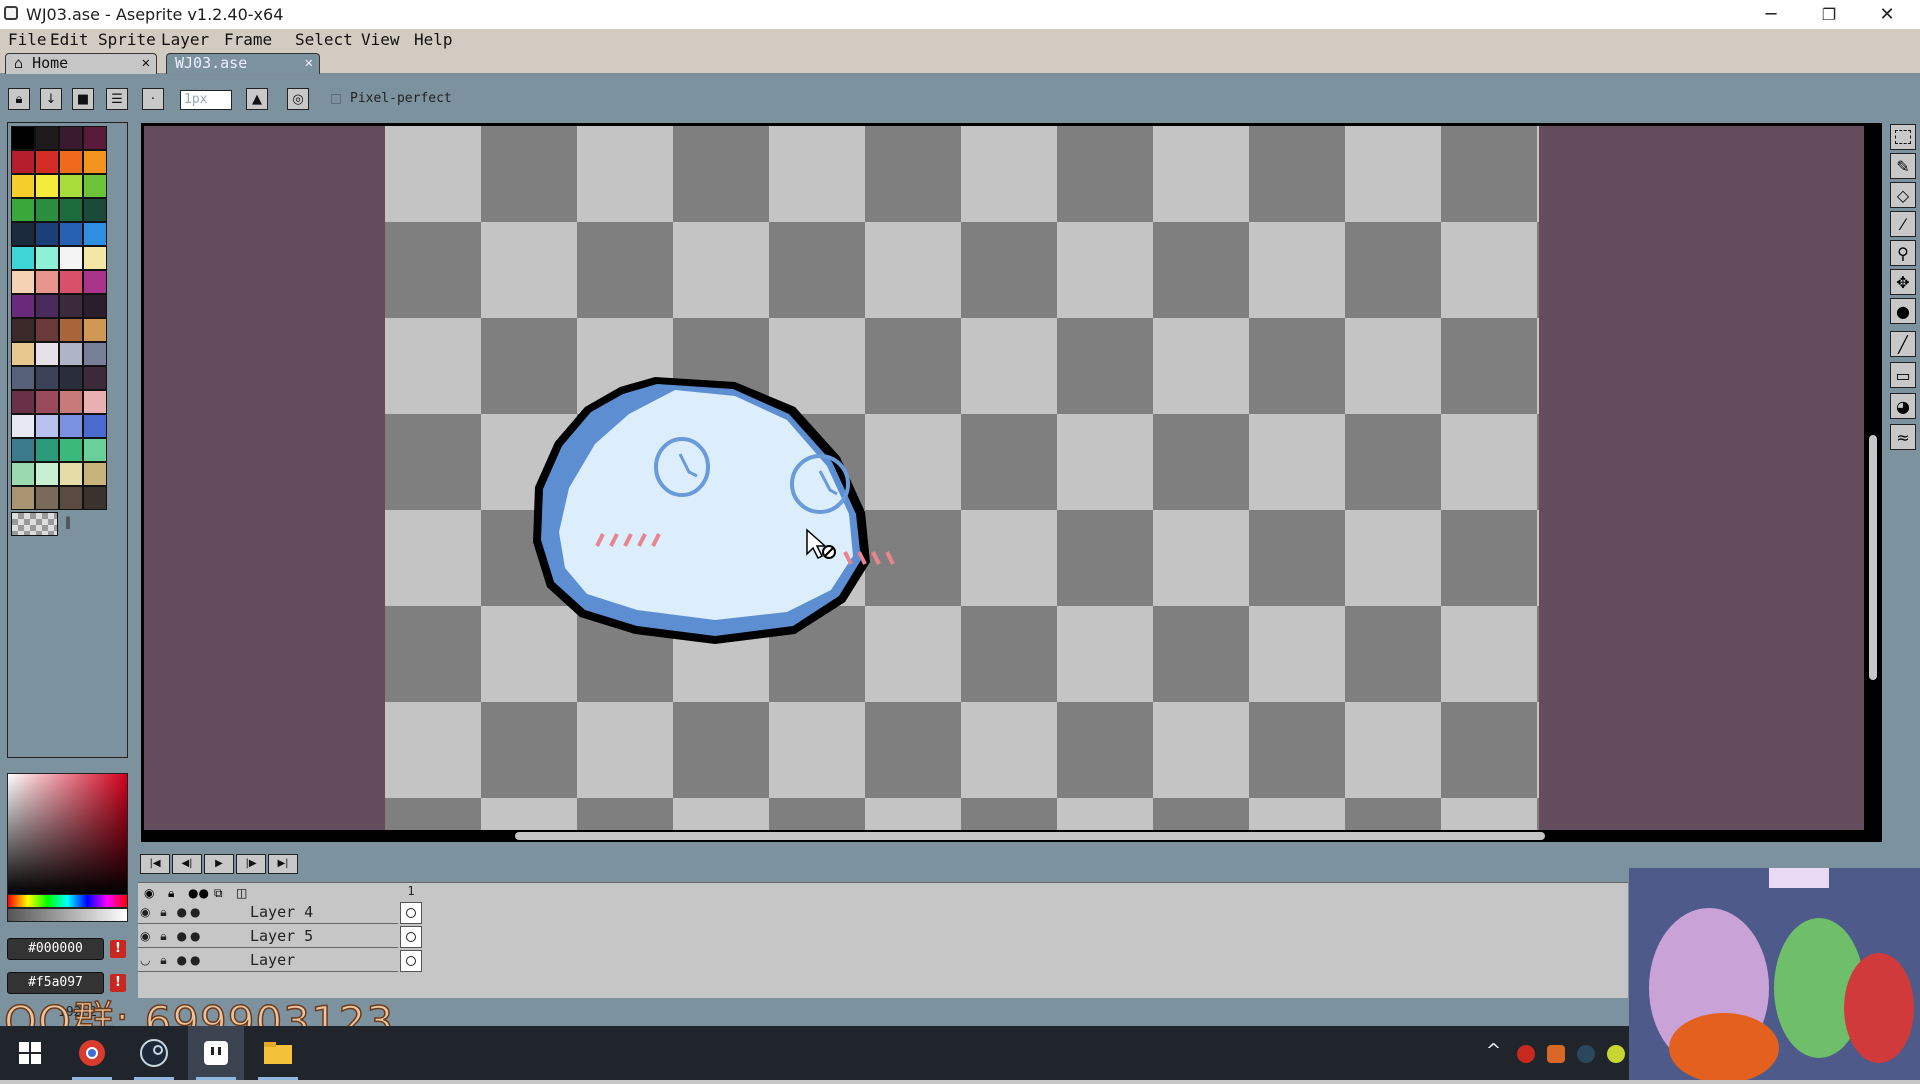  Describe the element at coordinates (1903, 137) in the screenshot. I see `rectangular-marquee-icon` at that location.